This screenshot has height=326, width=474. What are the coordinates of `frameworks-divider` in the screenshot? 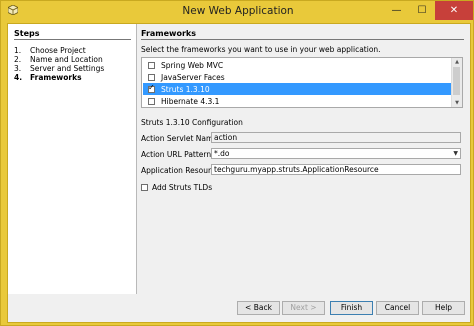 It's located at (302, 39).